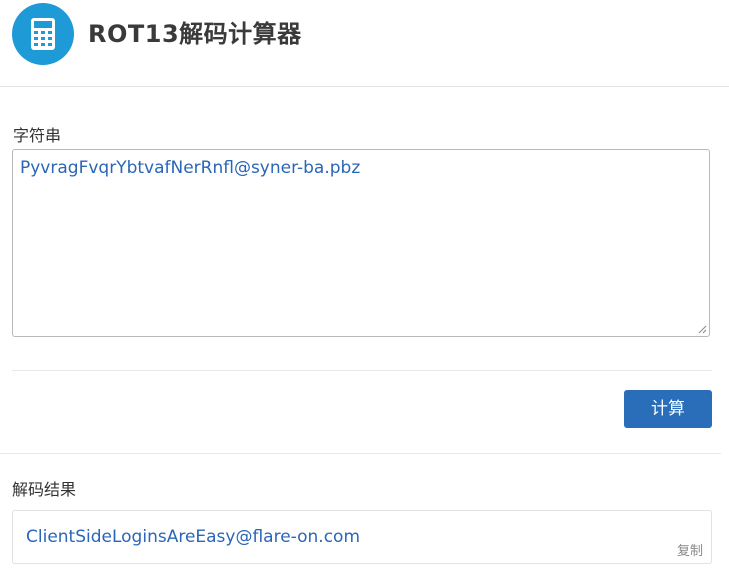 This screenshot has height=575, width=729. Describe the element at coordinates (37, 135) in the screenshot. I see `input-label: 字符串` at that location.